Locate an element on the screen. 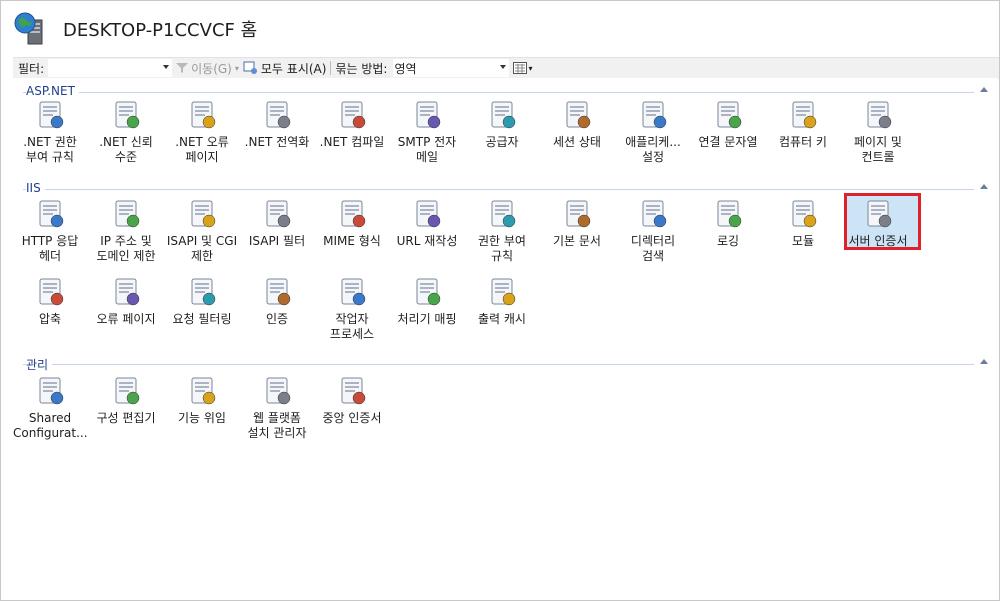 This screenshot has width=1000, height=601. feature-label: 애플리케... 설정 is located at coordinates (653, 149).